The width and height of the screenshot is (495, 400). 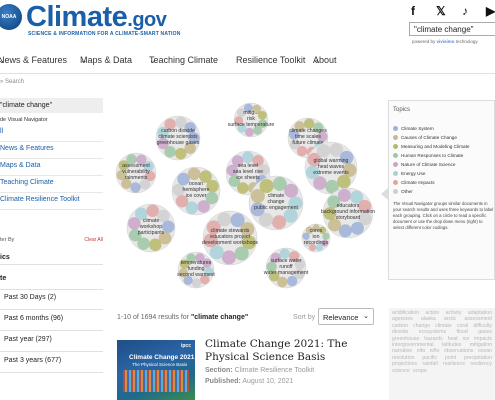 I want to click on legend-item: Causes of Climate Change, so click(x=425, y=137).